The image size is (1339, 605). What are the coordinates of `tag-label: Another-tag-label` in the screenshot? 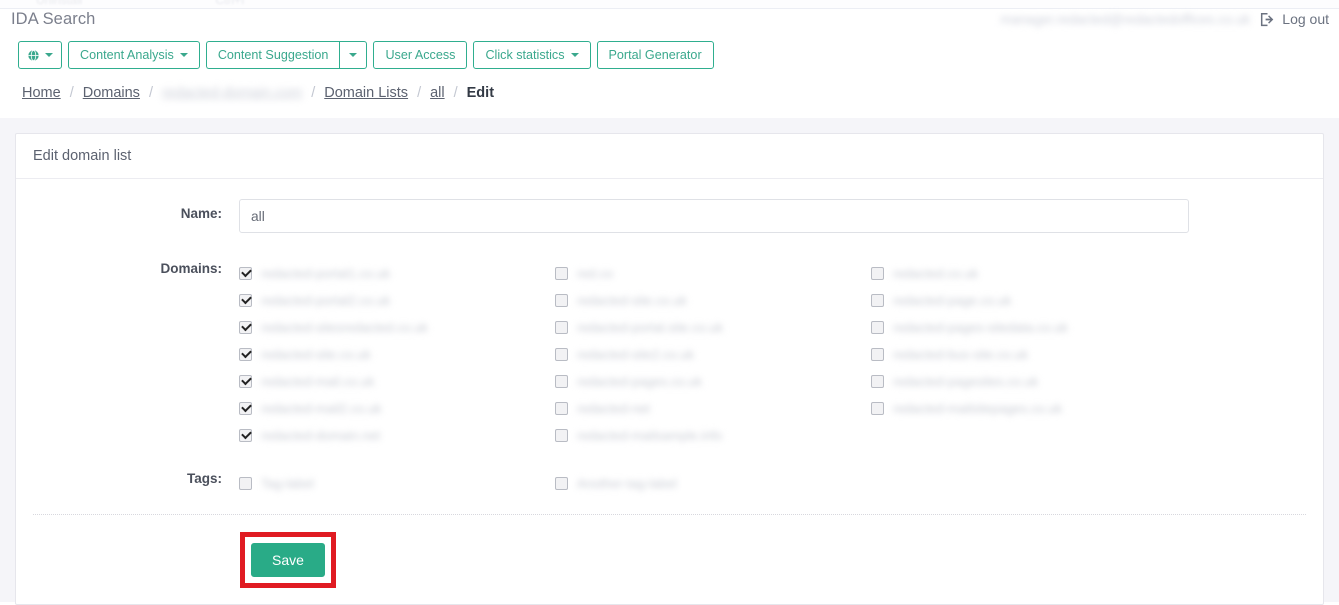 It's located at (627, 483).